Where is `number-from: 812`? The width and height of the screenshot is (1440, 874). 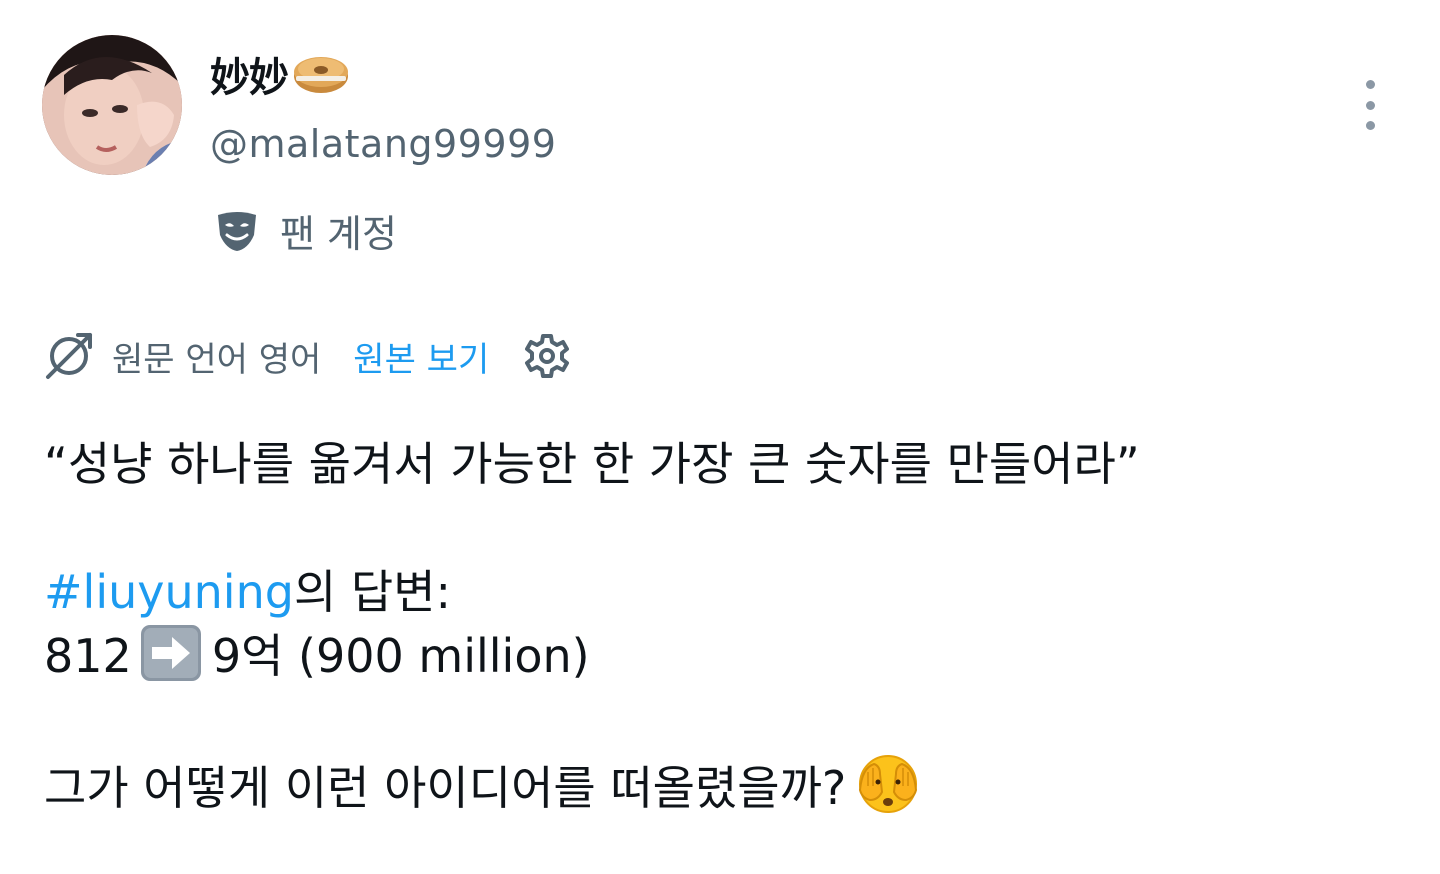
number-from: 812 is located at coordinates (88, 656).